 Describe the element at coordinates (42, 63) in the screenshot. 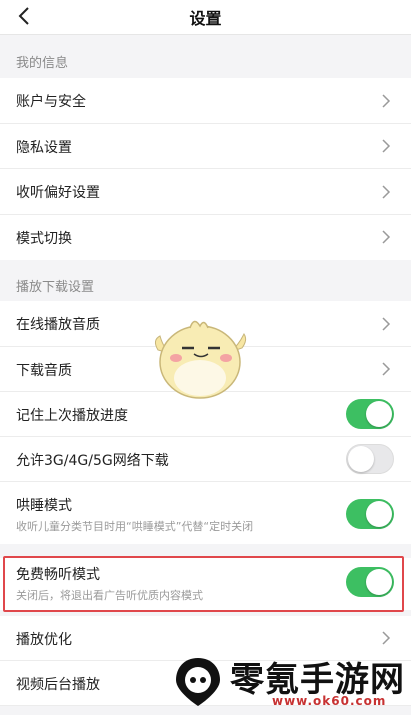

I see `section-label-my-info: 我的信息` at that location.